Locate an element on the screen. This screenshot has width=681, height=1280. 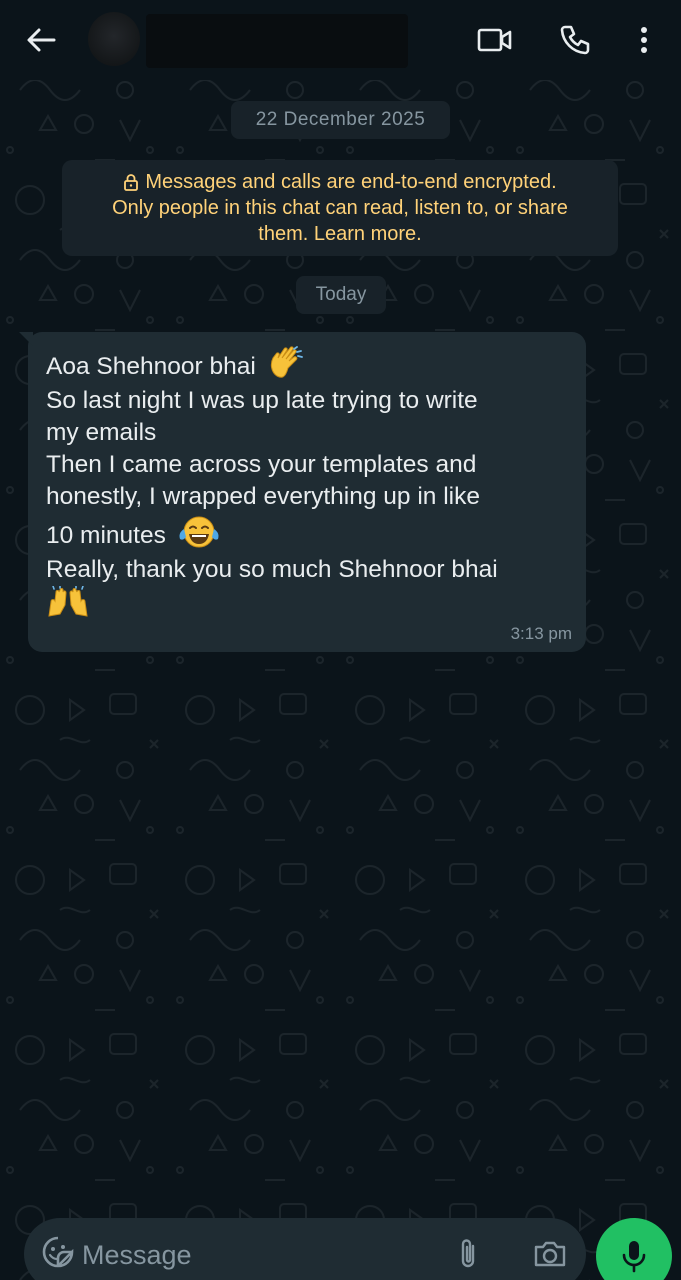
video-call-button is located at coordinates (495, 40).